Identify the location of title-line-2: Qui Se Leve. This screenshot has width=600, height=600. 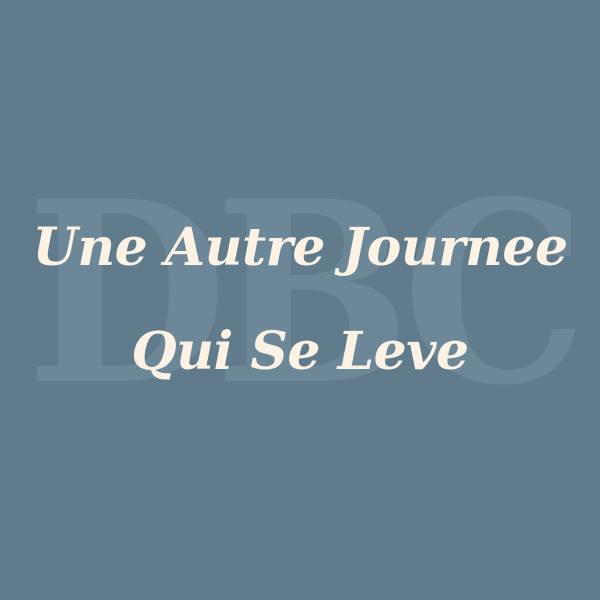
(300, 351).